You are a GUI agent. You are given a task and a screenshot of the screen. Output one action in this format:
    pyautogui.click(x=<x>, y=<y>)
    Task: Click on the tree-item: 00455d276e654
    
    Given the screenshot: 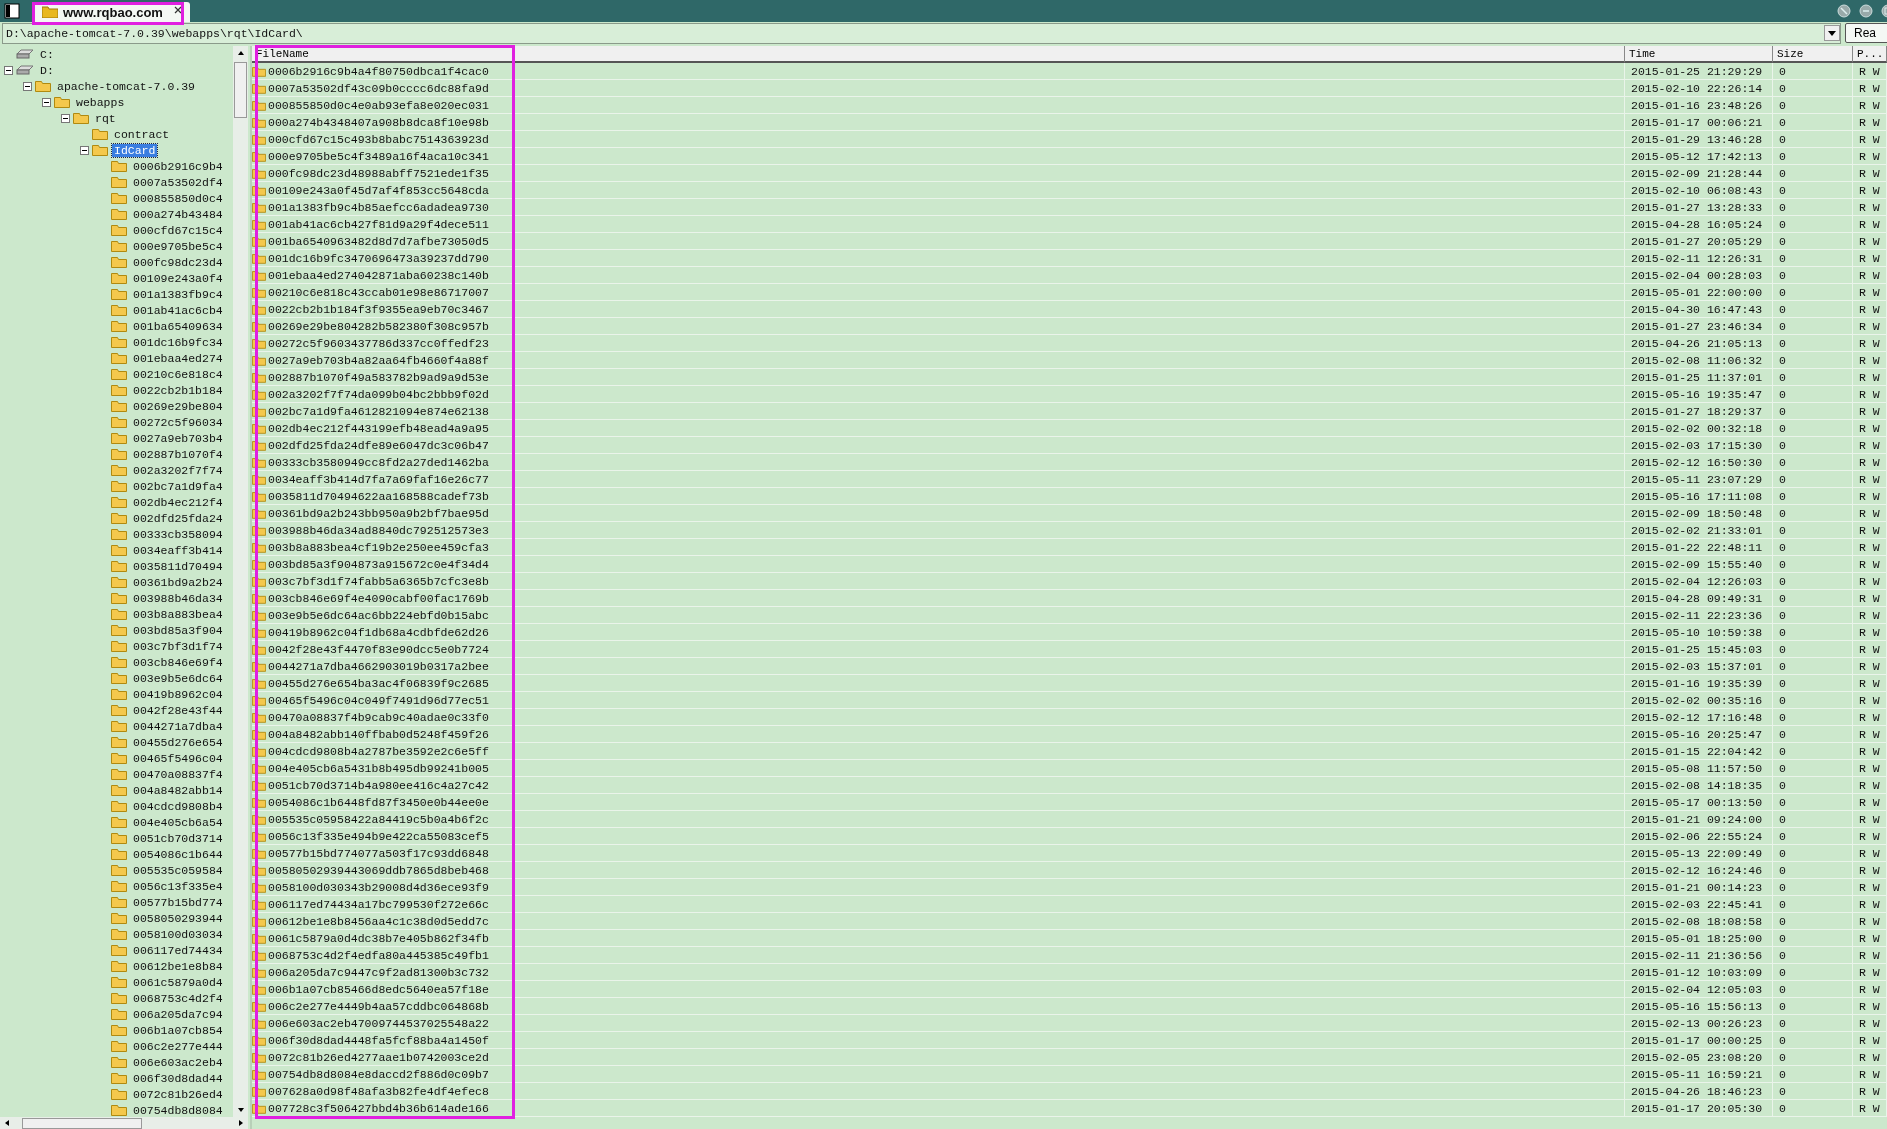 What is the action you would take?
    pyautogui.click(x=178, y=742)
    